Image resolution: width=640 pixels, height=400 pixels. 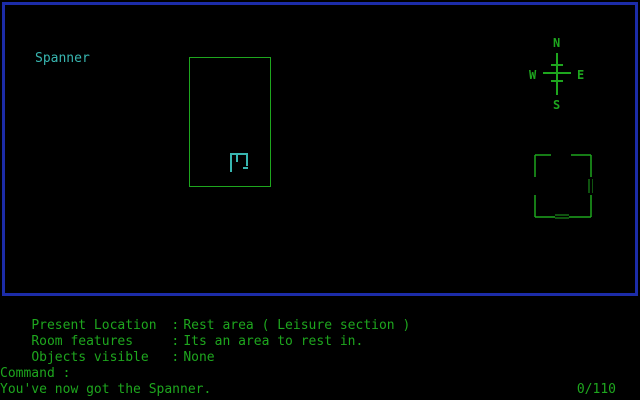 I want to click on compass-north: N, so click(x=557, y=43).